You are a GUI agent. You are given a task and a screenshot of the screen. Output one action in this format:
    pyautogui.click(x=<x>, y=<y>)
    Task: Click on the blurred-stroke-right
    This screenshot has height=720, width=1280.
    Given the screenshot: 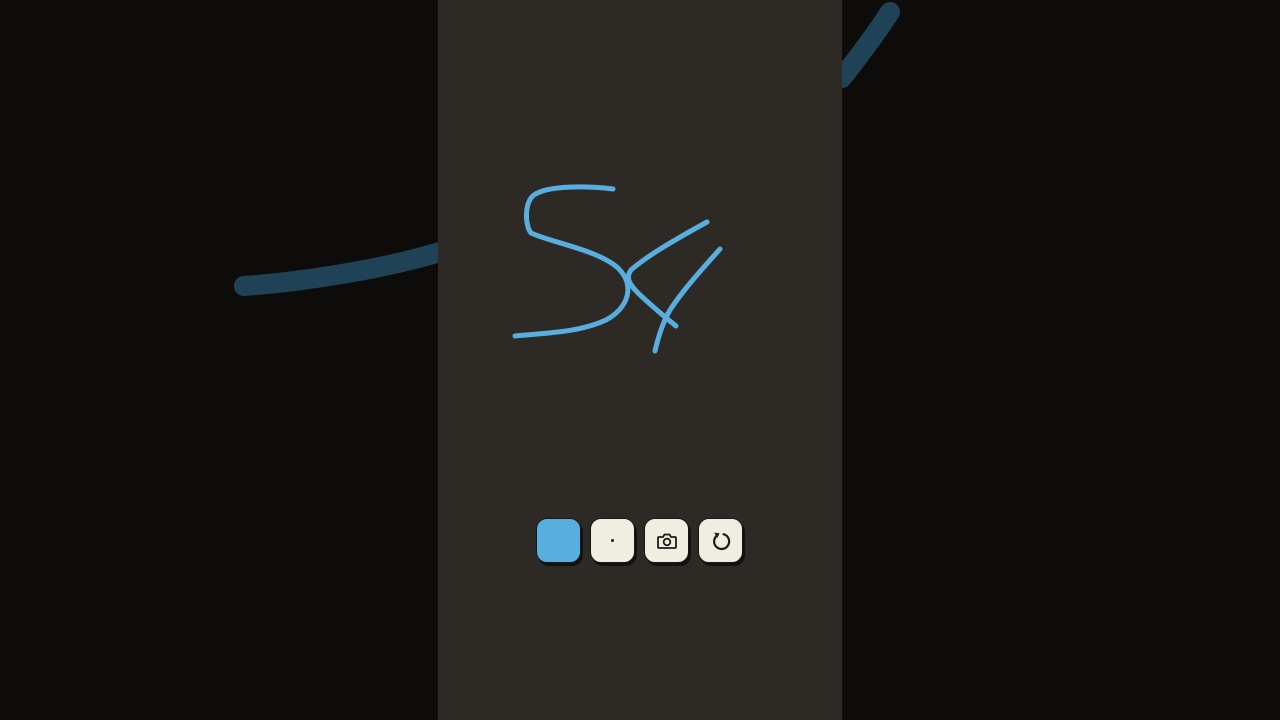 What is the action you would take?
    pyautogui.click(x=866, y=45)
    